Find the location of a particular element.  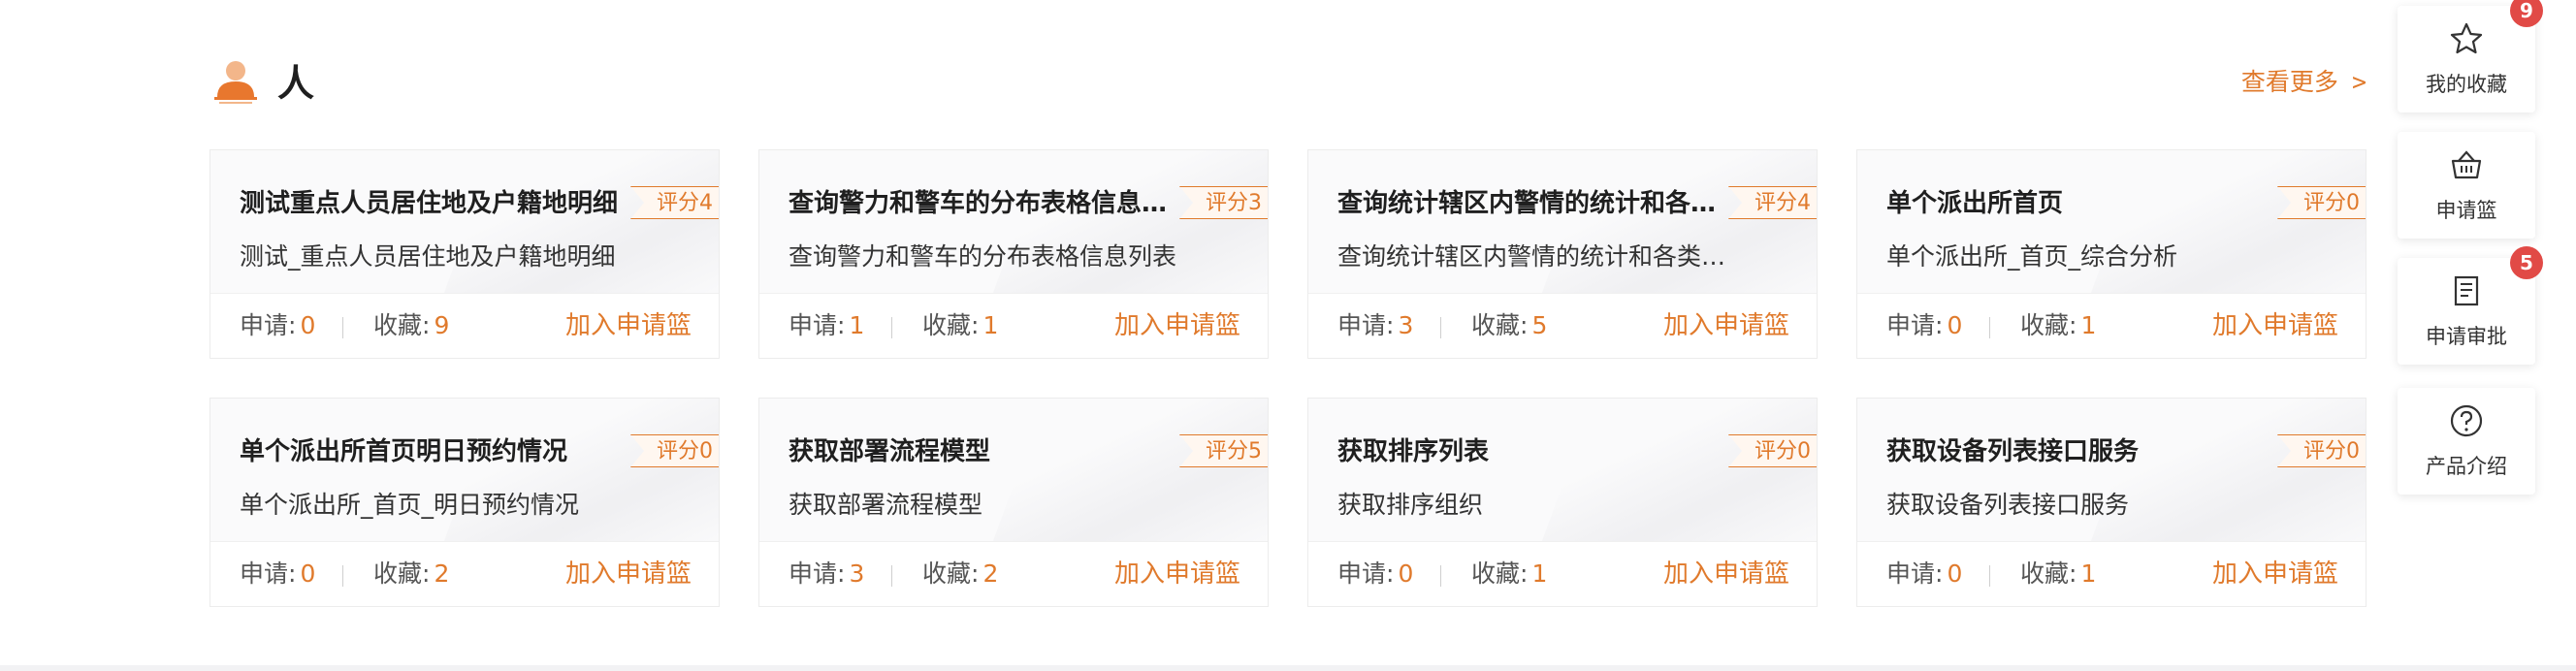

favorite-count: 收藏: 5 is located at coordinates (1509, 325).